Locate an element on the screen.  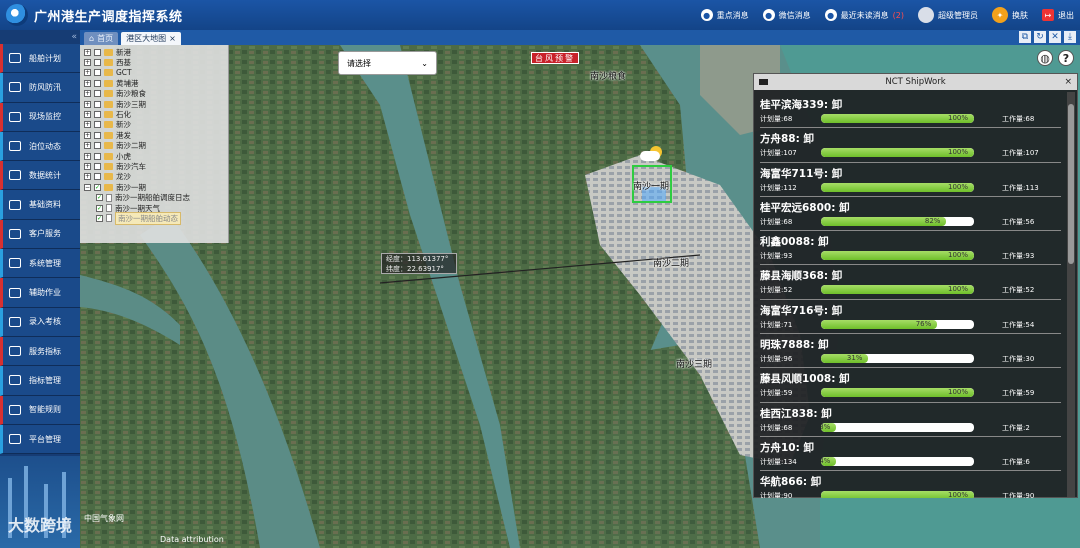
tree-node: + GCT is located at coordinates (154, 73).